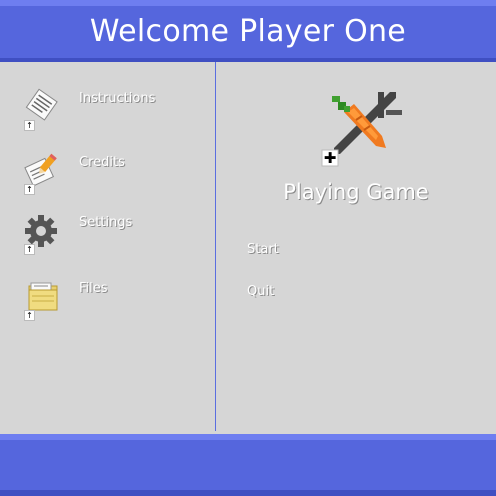  I want to click on sidebar-item-label: Instructions, so click(117, 98).